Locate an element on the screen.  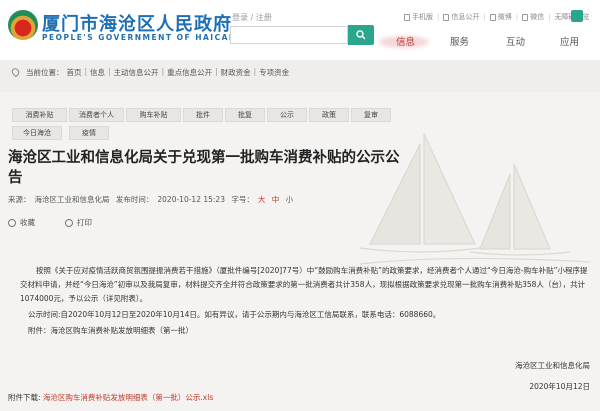
wechat-link: 微信 is located at coordinates (533, 17).